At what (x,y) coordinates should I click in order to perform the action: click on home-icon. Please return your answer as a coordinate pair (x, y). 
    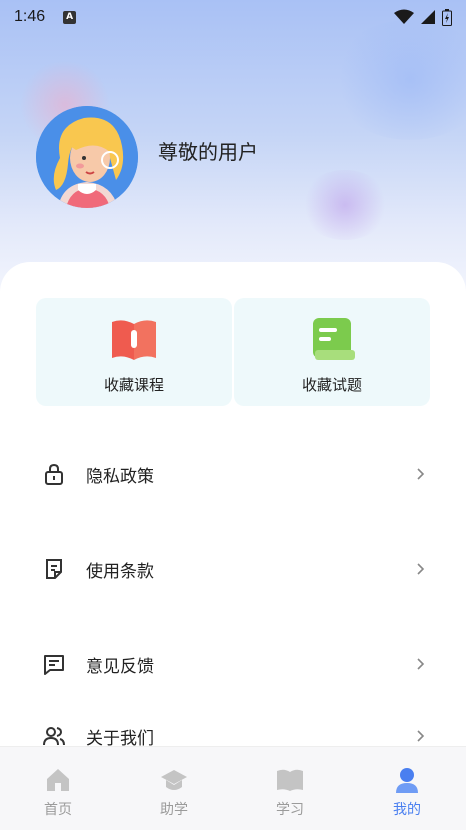
    Looking at the image, I should click on (58, 780).